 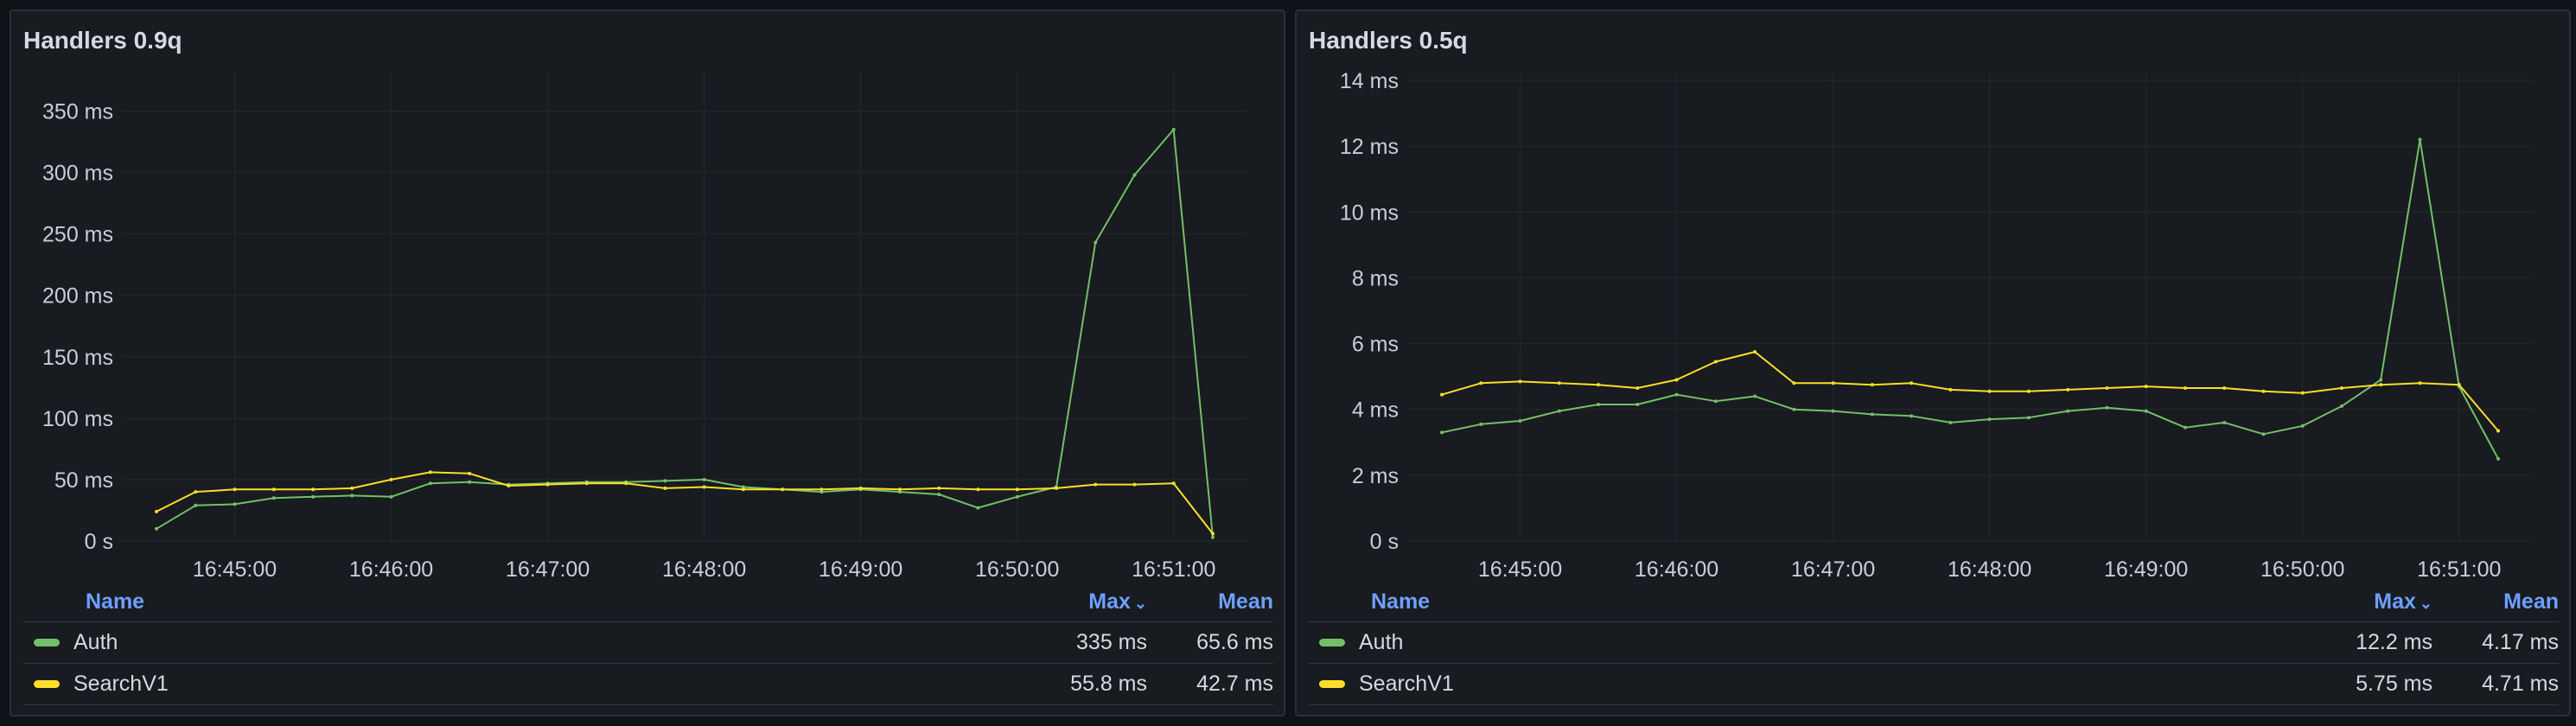 I want to click on x-tick-label: 16:45:00, so click(x=1520, y=569).